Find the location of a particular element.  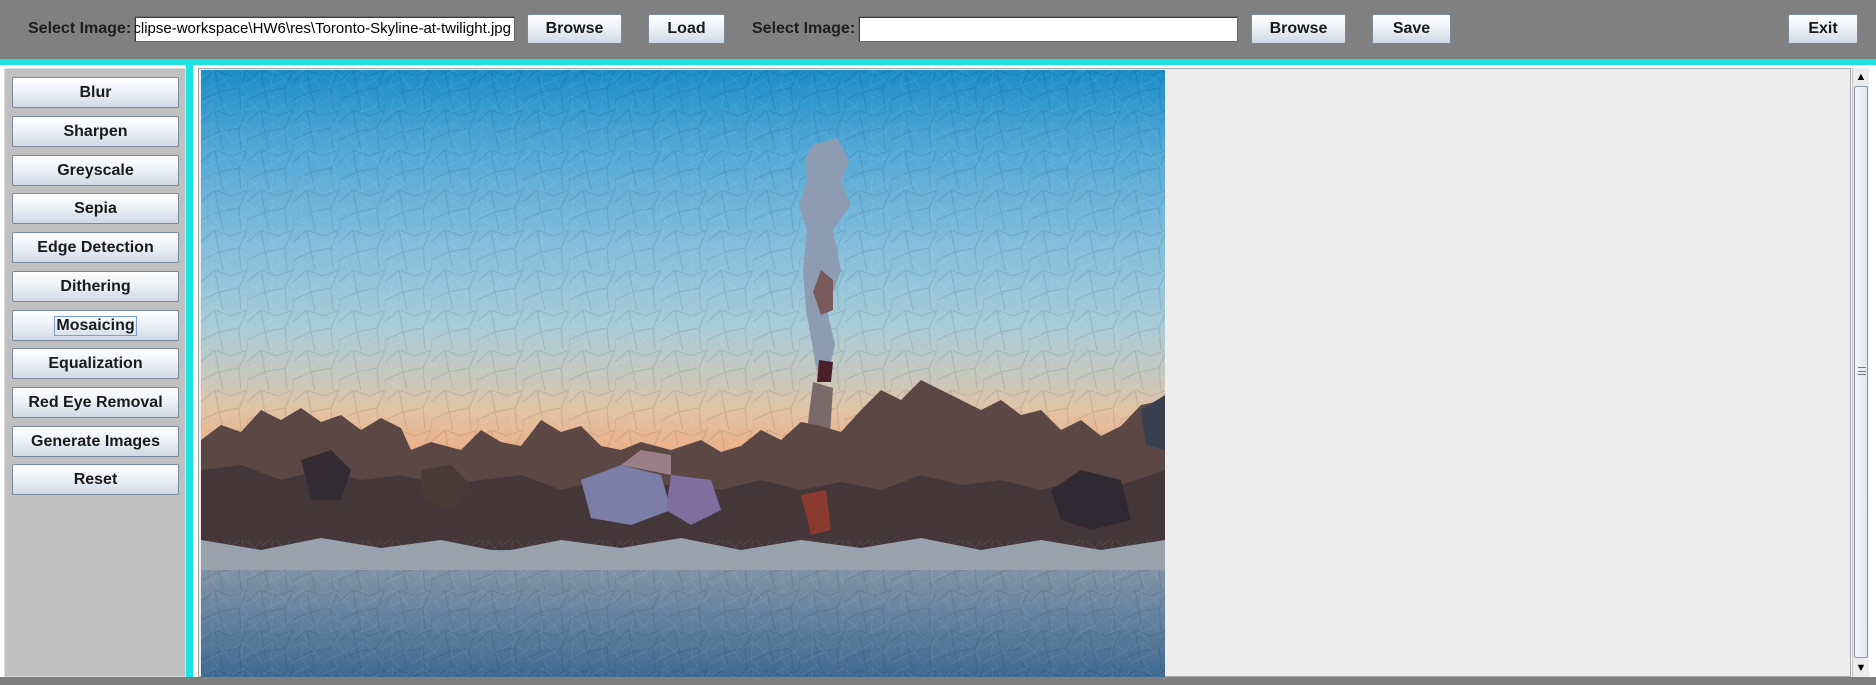

scroll-up-arrow-icon: ▲ is located at coordinates (1861, 77).